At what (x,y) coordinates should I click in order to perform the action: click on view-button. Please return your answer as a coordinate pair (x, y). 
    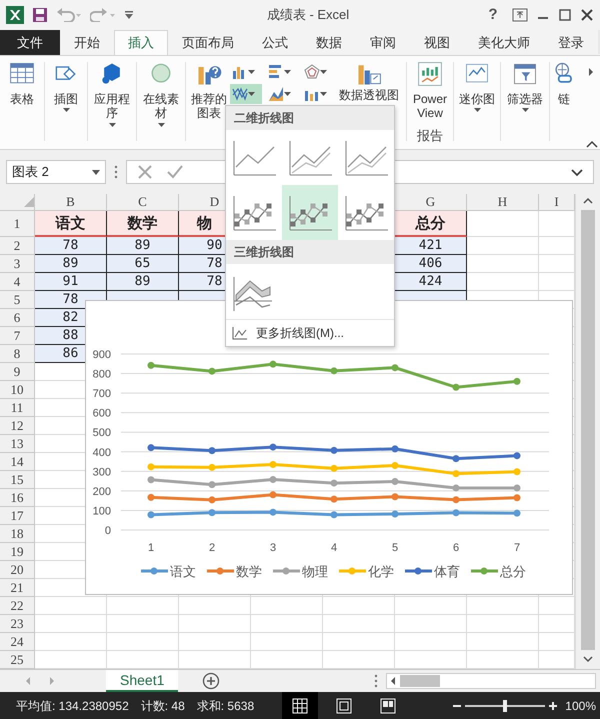
    Looking at the image, I should click on (300, 705).